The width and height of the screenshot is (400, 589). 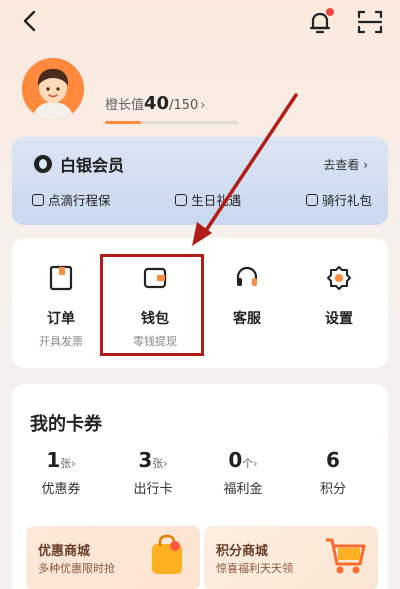 What do you see at coordinates (167, 554) in the screenshot?
I see `shopping-bag-icon` at bounding box center [167, 554].